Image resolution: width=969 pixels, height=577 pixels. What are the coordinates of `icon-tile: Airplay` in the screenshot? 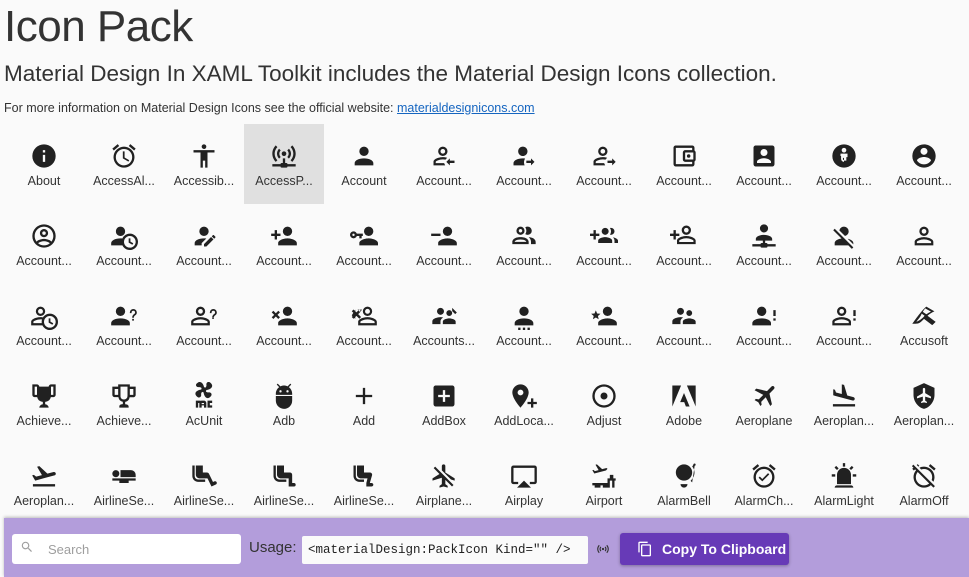 It's located at (524, 480).